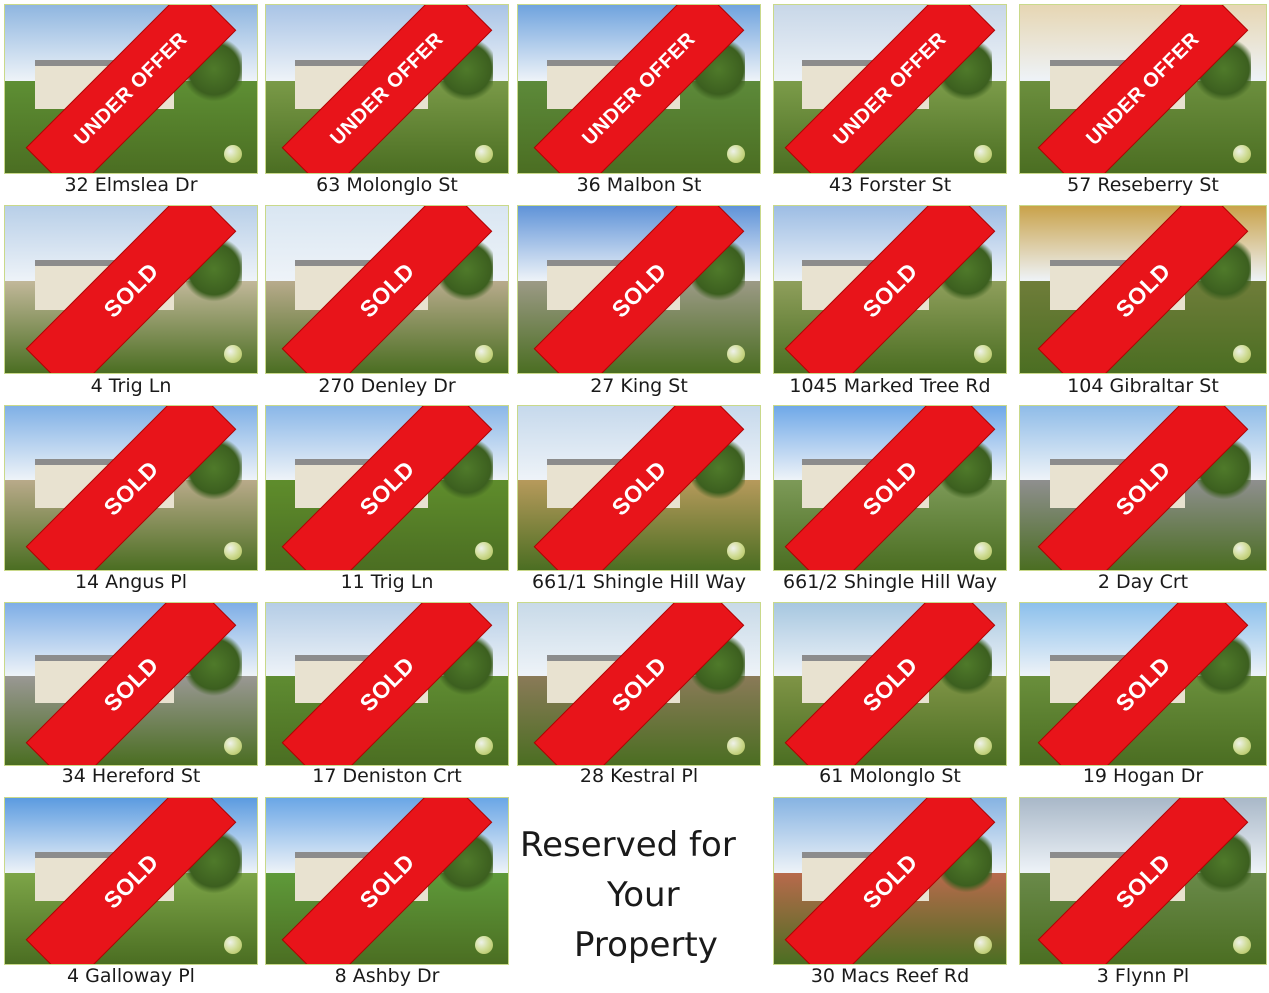 Image resolution: width=1269 pixels, height=993 pixels. I want to click on listing-card: SOLD 661/2 Shingle Hill Way, so click(890, 502).